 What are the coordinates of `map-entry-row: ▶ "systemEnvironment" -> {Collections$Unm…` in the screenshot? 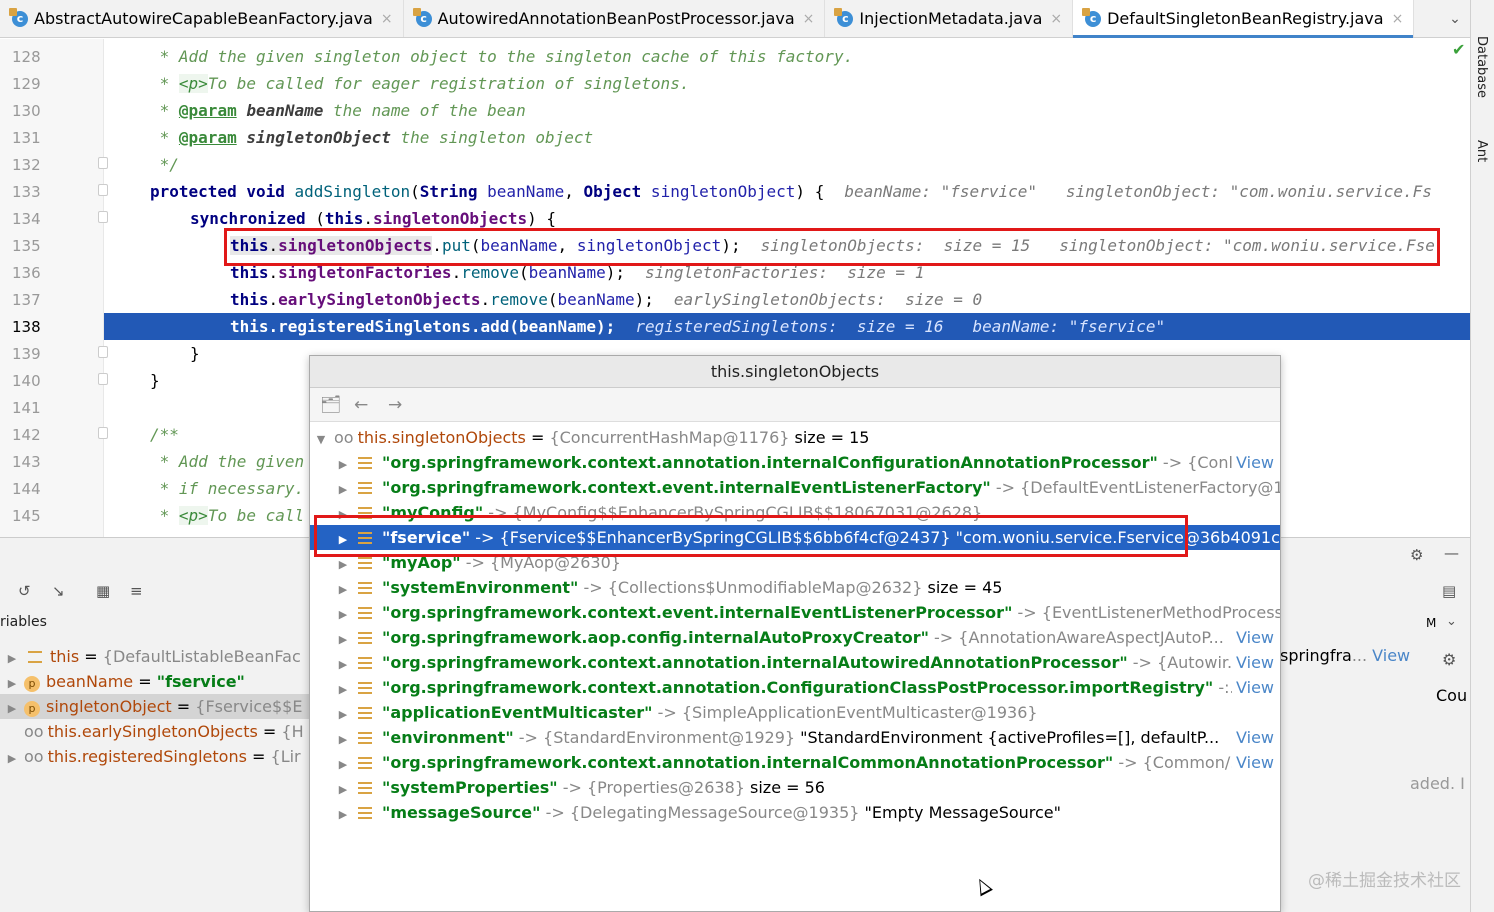 It's located at (795, 587).